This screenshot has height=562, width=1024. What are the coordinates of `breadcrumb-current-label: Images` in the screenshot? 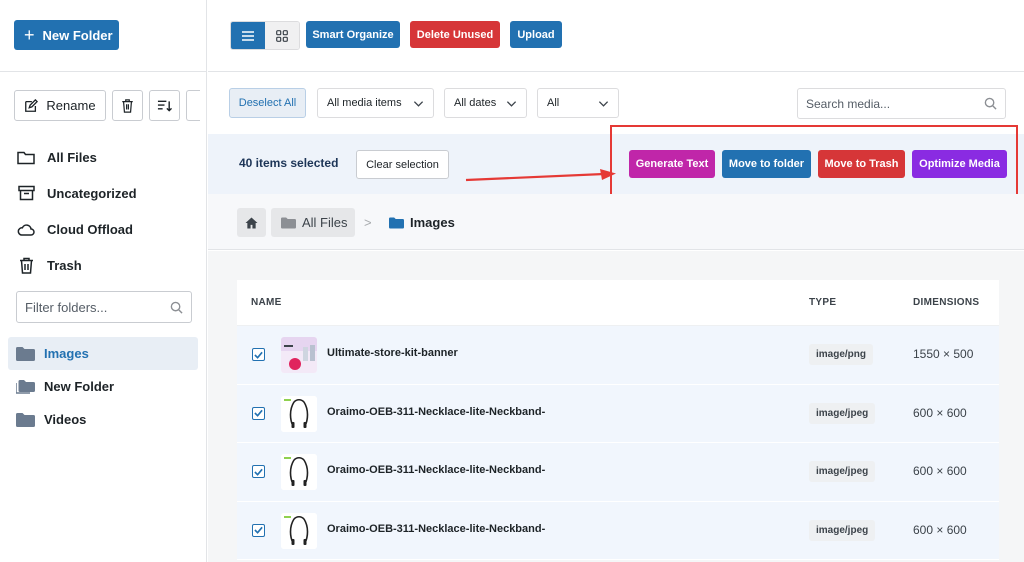 It's located at (432, 222).